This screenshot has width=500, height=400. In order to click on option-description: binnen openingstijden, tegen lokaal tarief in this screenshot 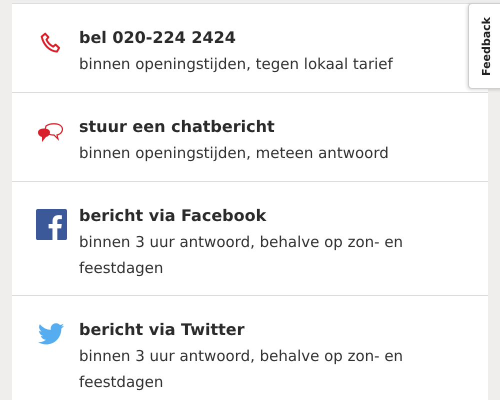, I will do `click(236, 64)`.